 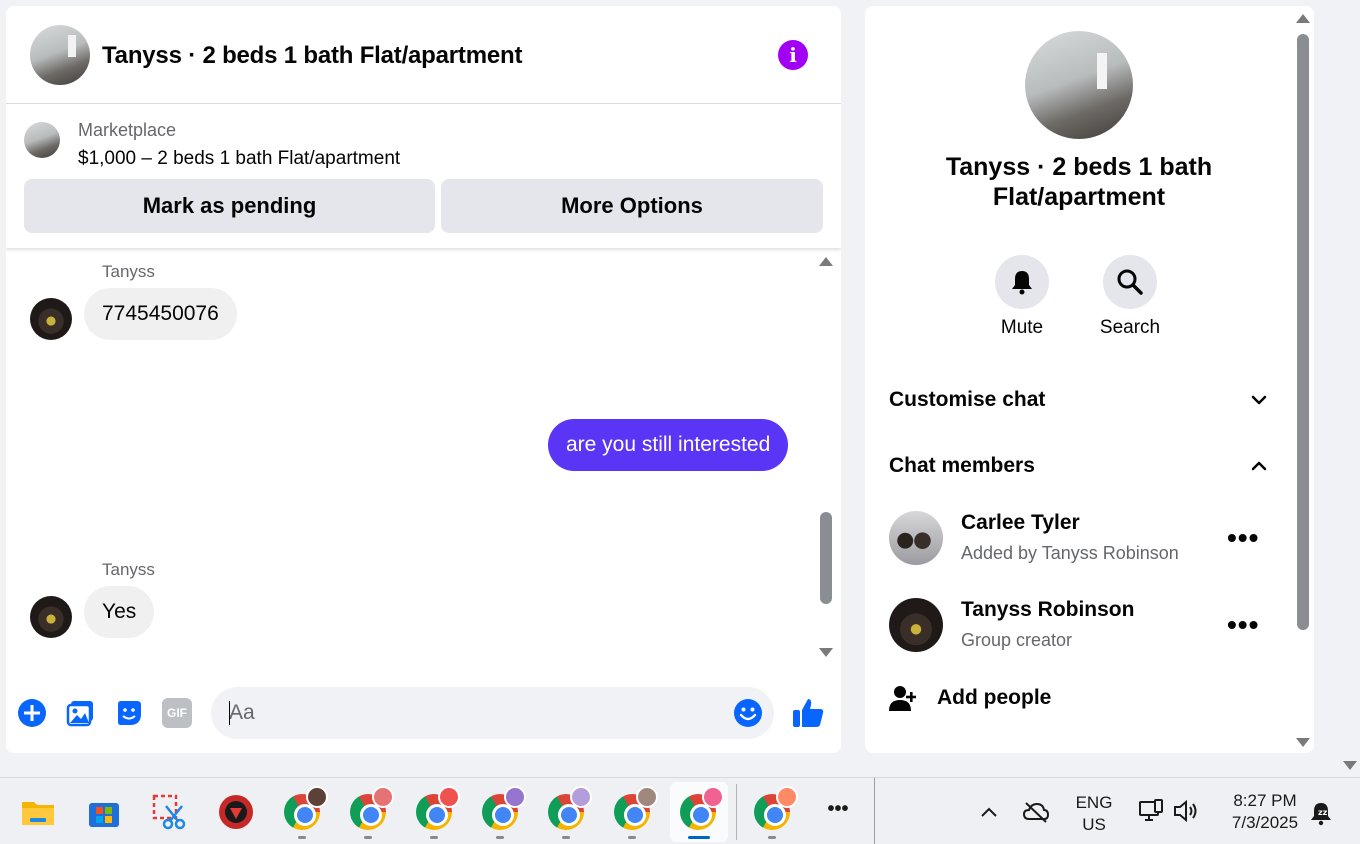 What do you see at coordinates (736, 812) in the screenshot?
I see `taskbar-separator` at bounding box center [736, 812].